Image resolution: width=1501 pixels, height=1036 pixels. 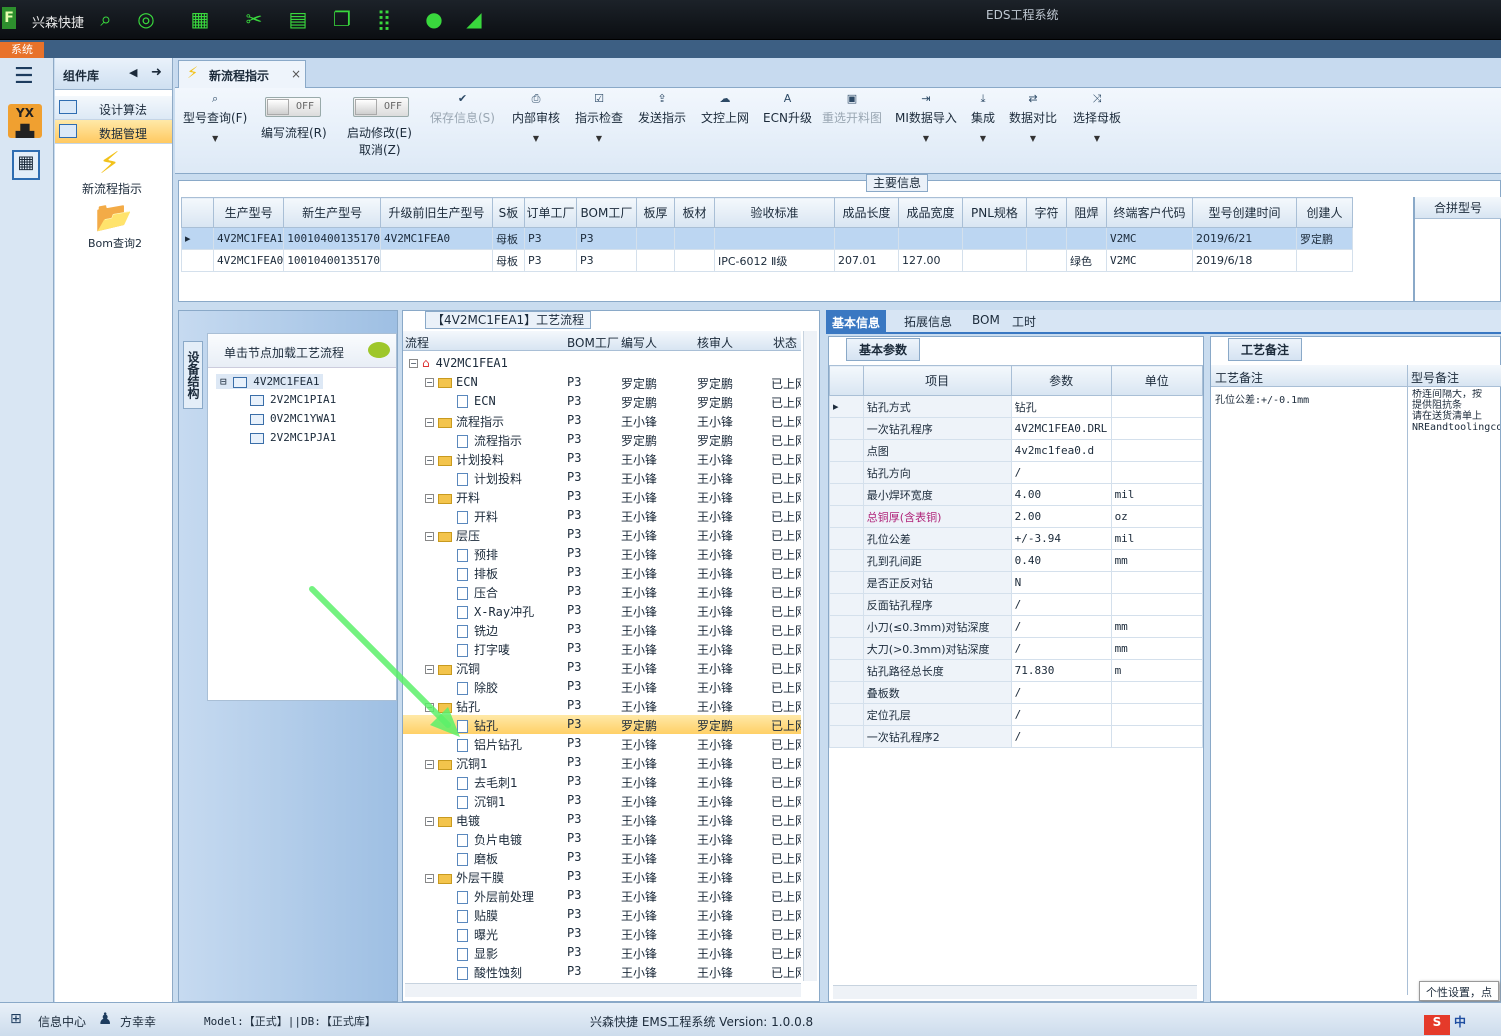 I want to click on column-header: 参数, so click(x=1061, y=380).